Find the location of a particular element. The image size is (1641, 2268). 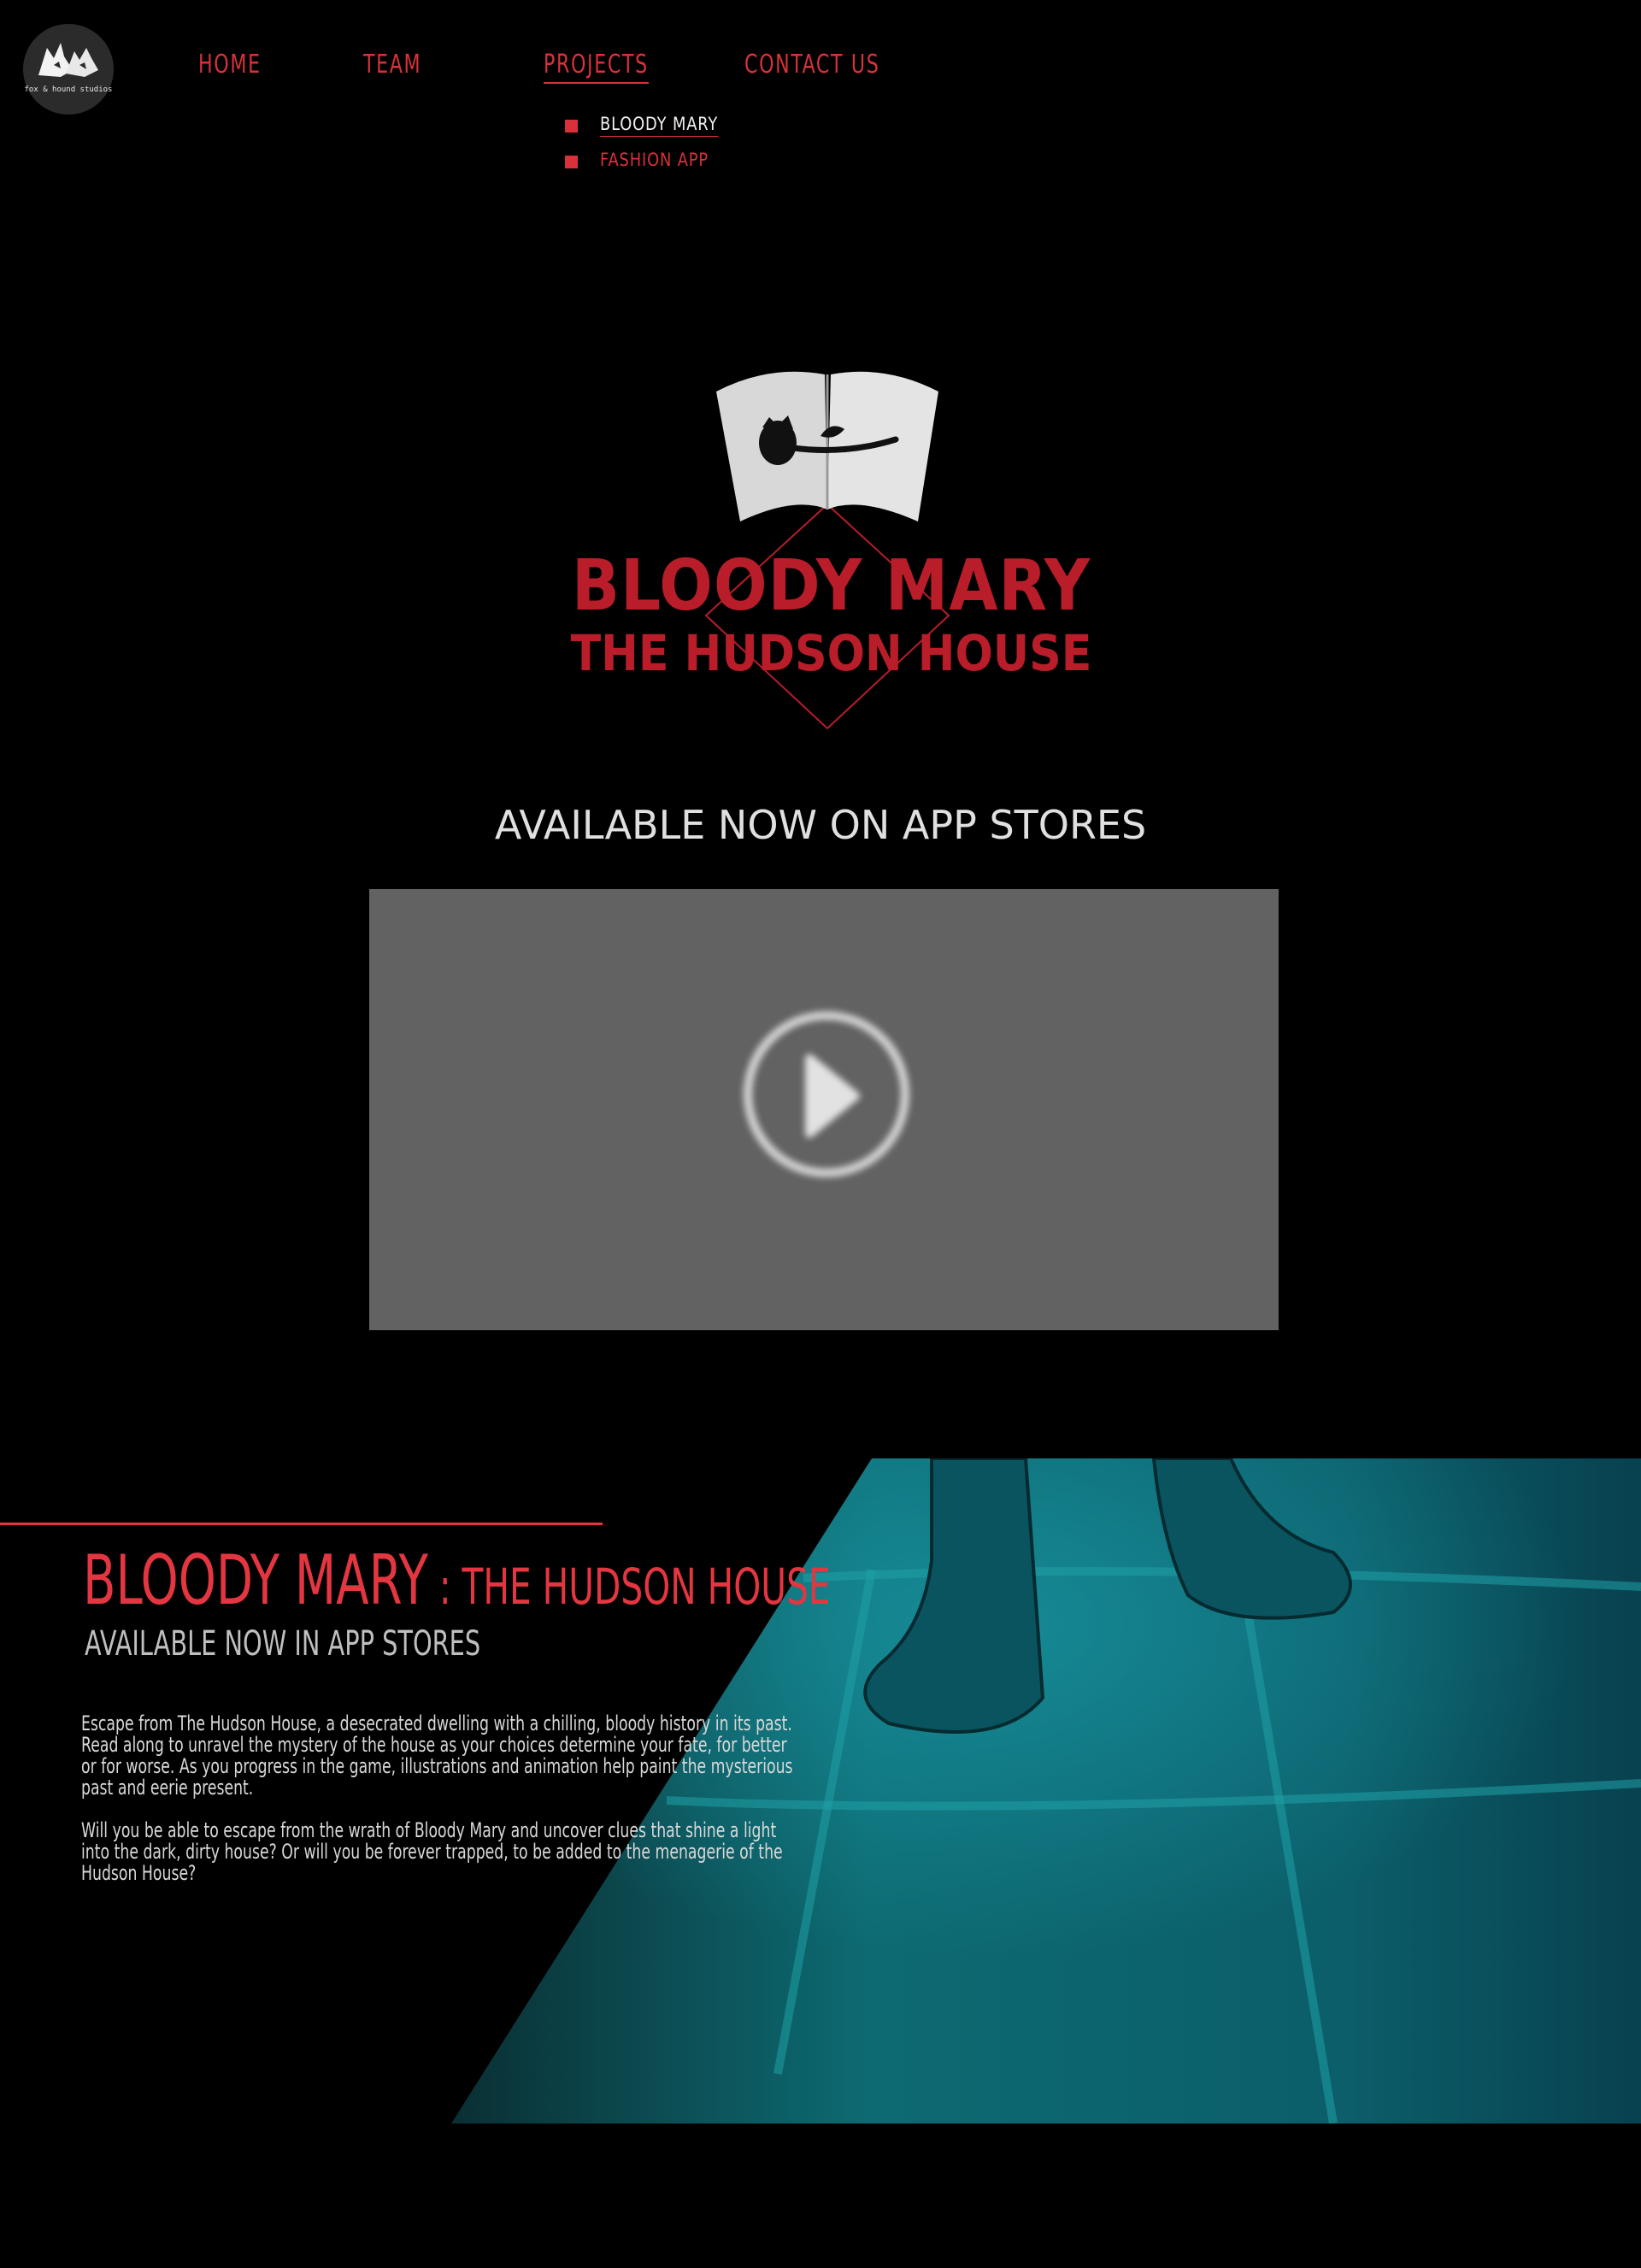

hero-title-line1: BLOODY MARY is located at coordinates (831, 586).